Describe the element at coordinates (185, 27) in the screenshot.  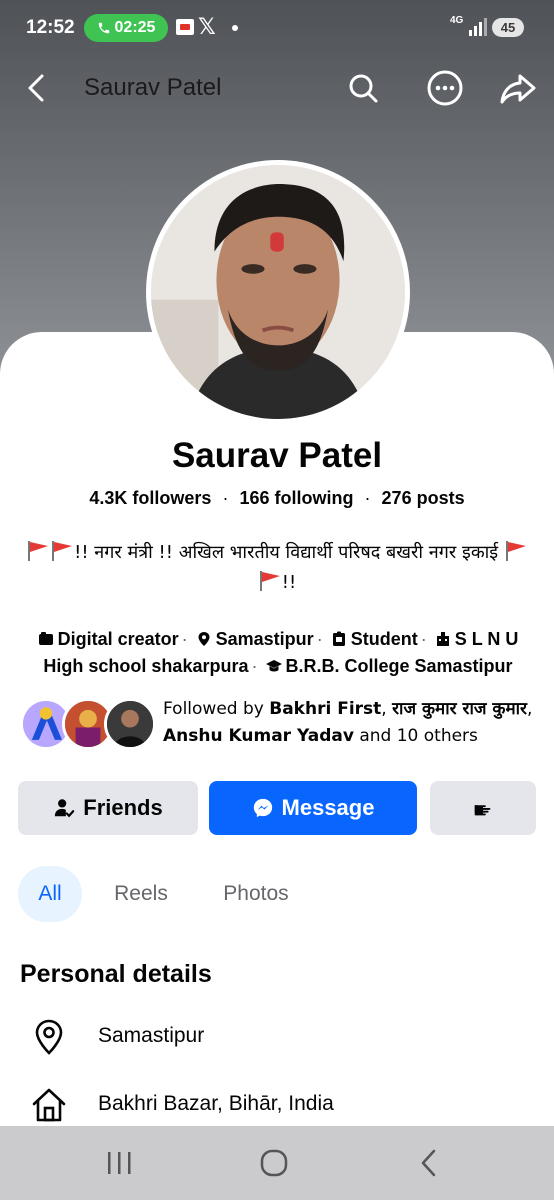
I see `app-notification-icon` at that location.